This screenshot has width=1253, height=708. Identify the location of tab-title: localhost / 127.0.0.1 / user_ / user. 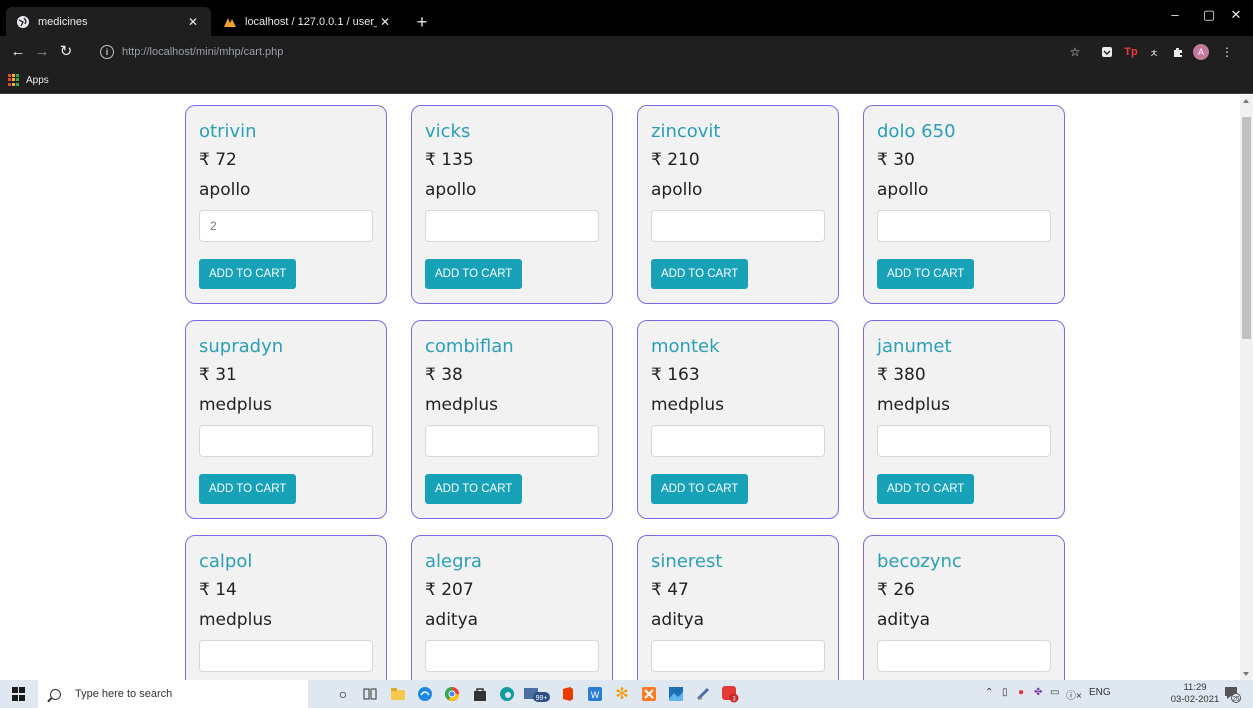
(311, 21).